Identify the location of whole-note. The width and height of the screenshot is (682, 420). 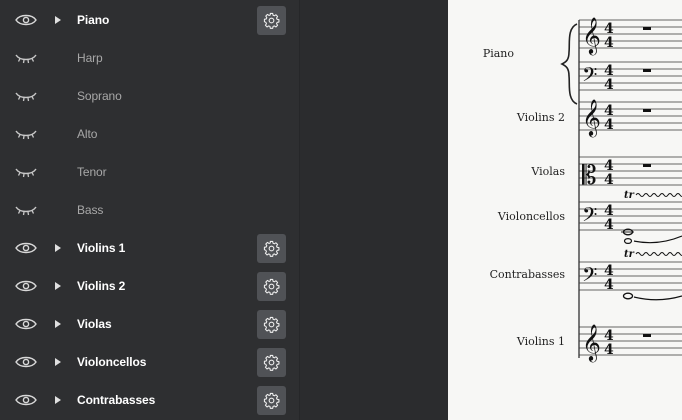
(628, 296).